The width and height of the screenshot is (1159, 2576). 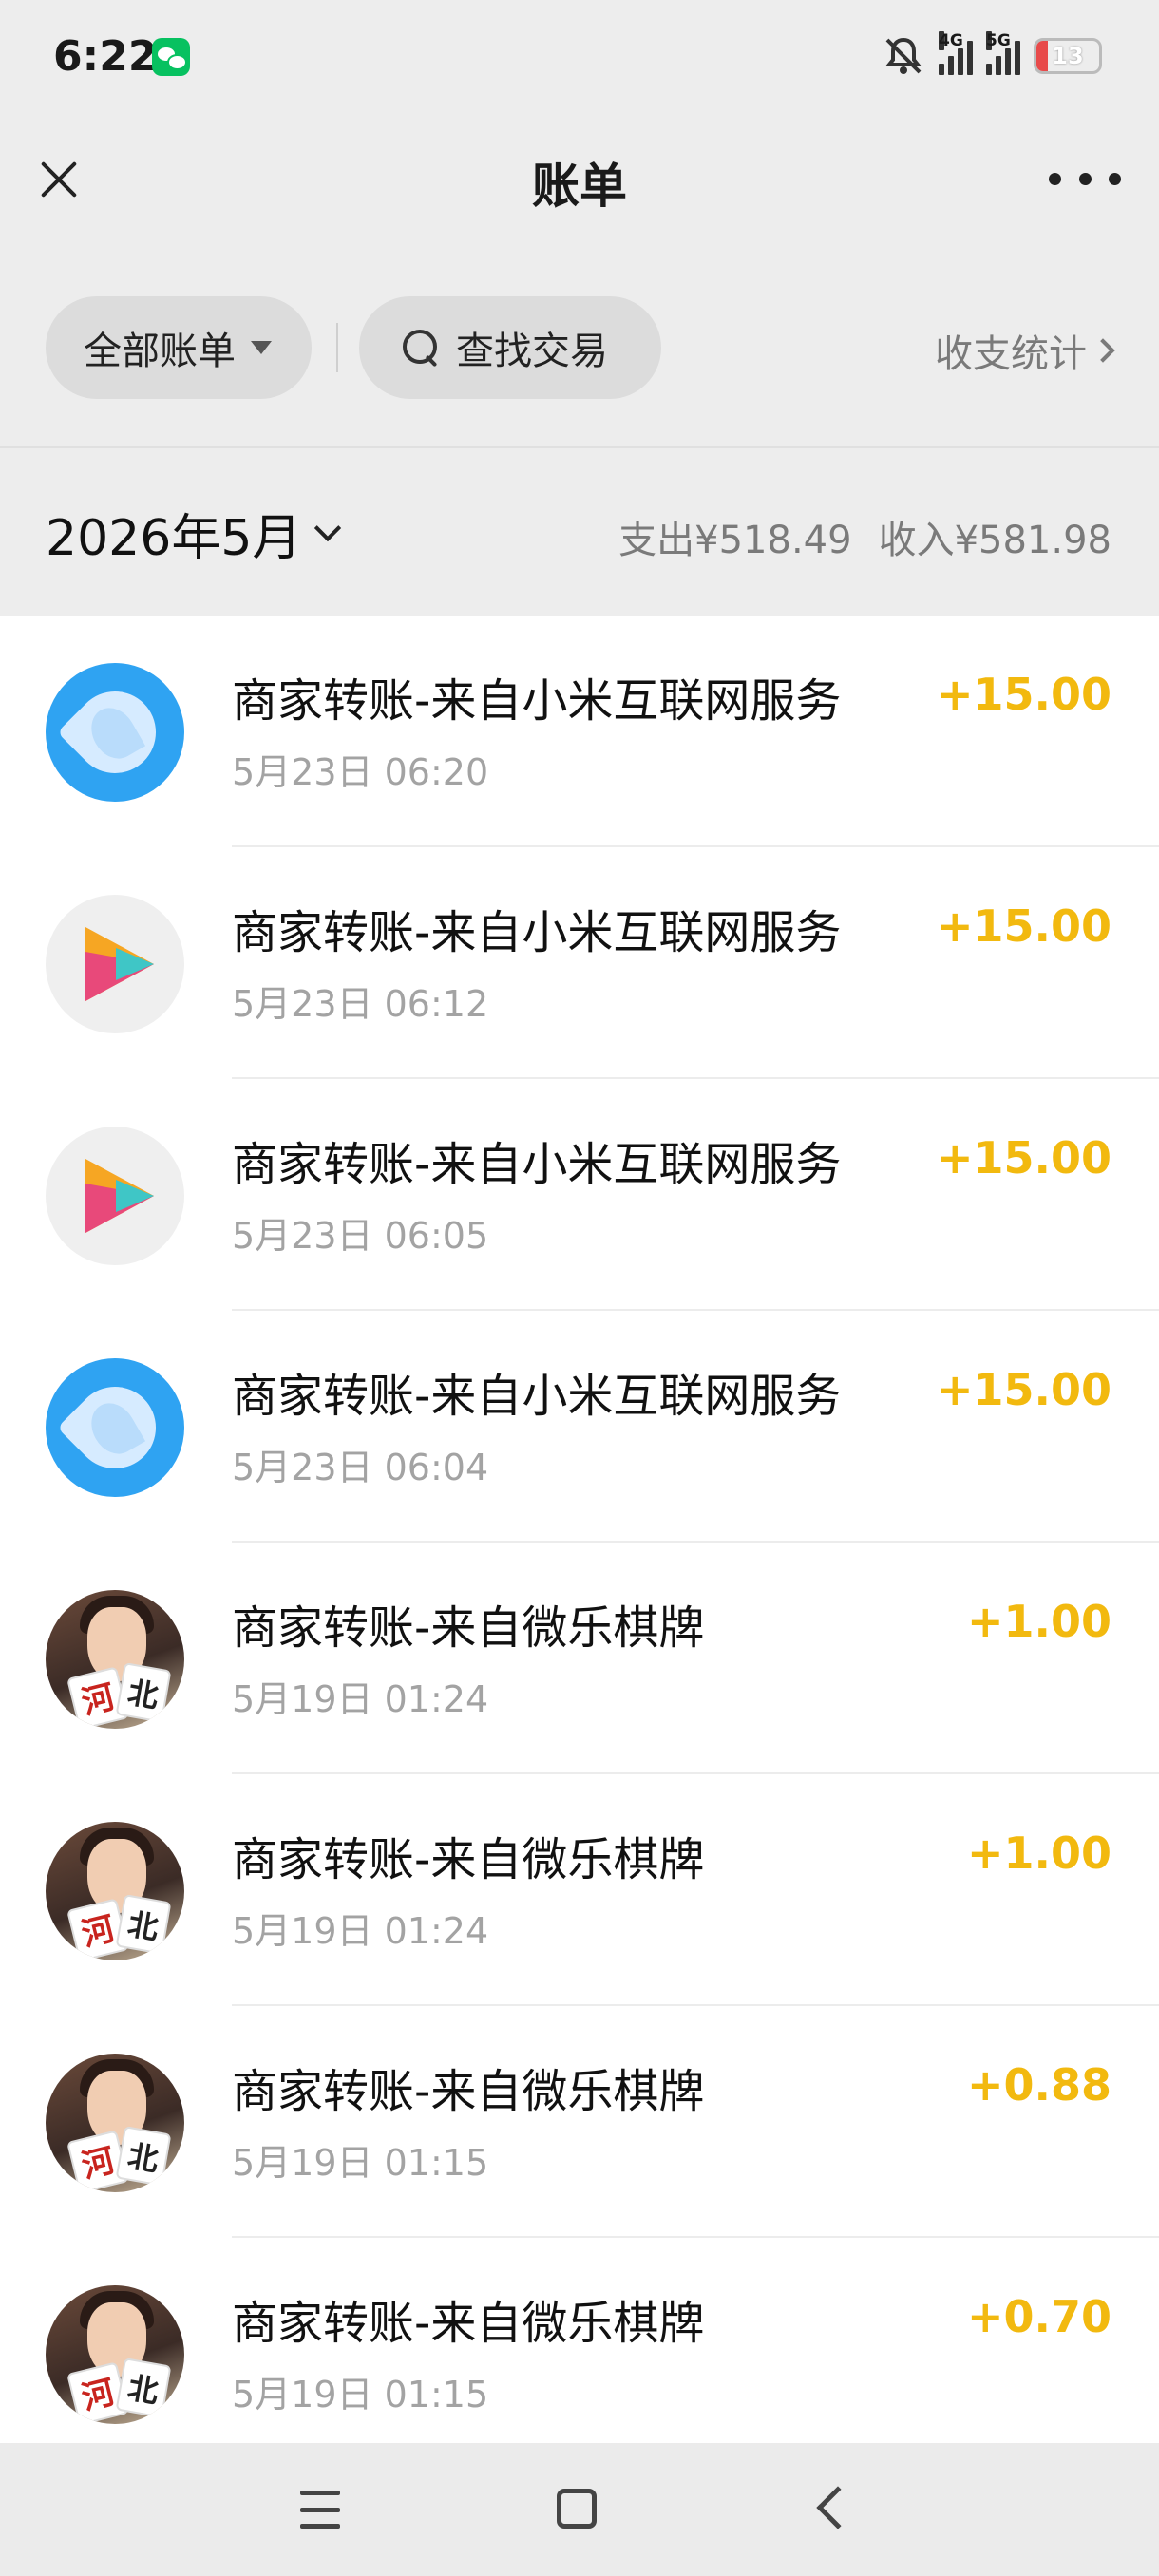 I want to click on all-bills-filter-button: 全部账单, so click(x=179, y=347).